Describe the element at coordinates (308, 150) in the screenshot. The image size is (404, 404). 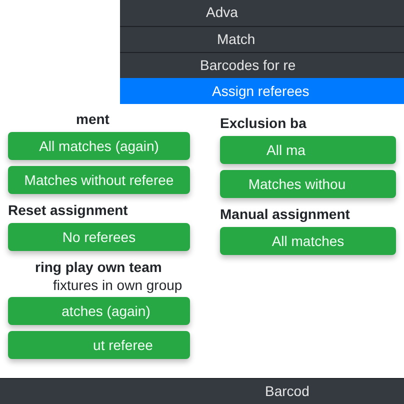
I see `action-button: All ma` at that location.